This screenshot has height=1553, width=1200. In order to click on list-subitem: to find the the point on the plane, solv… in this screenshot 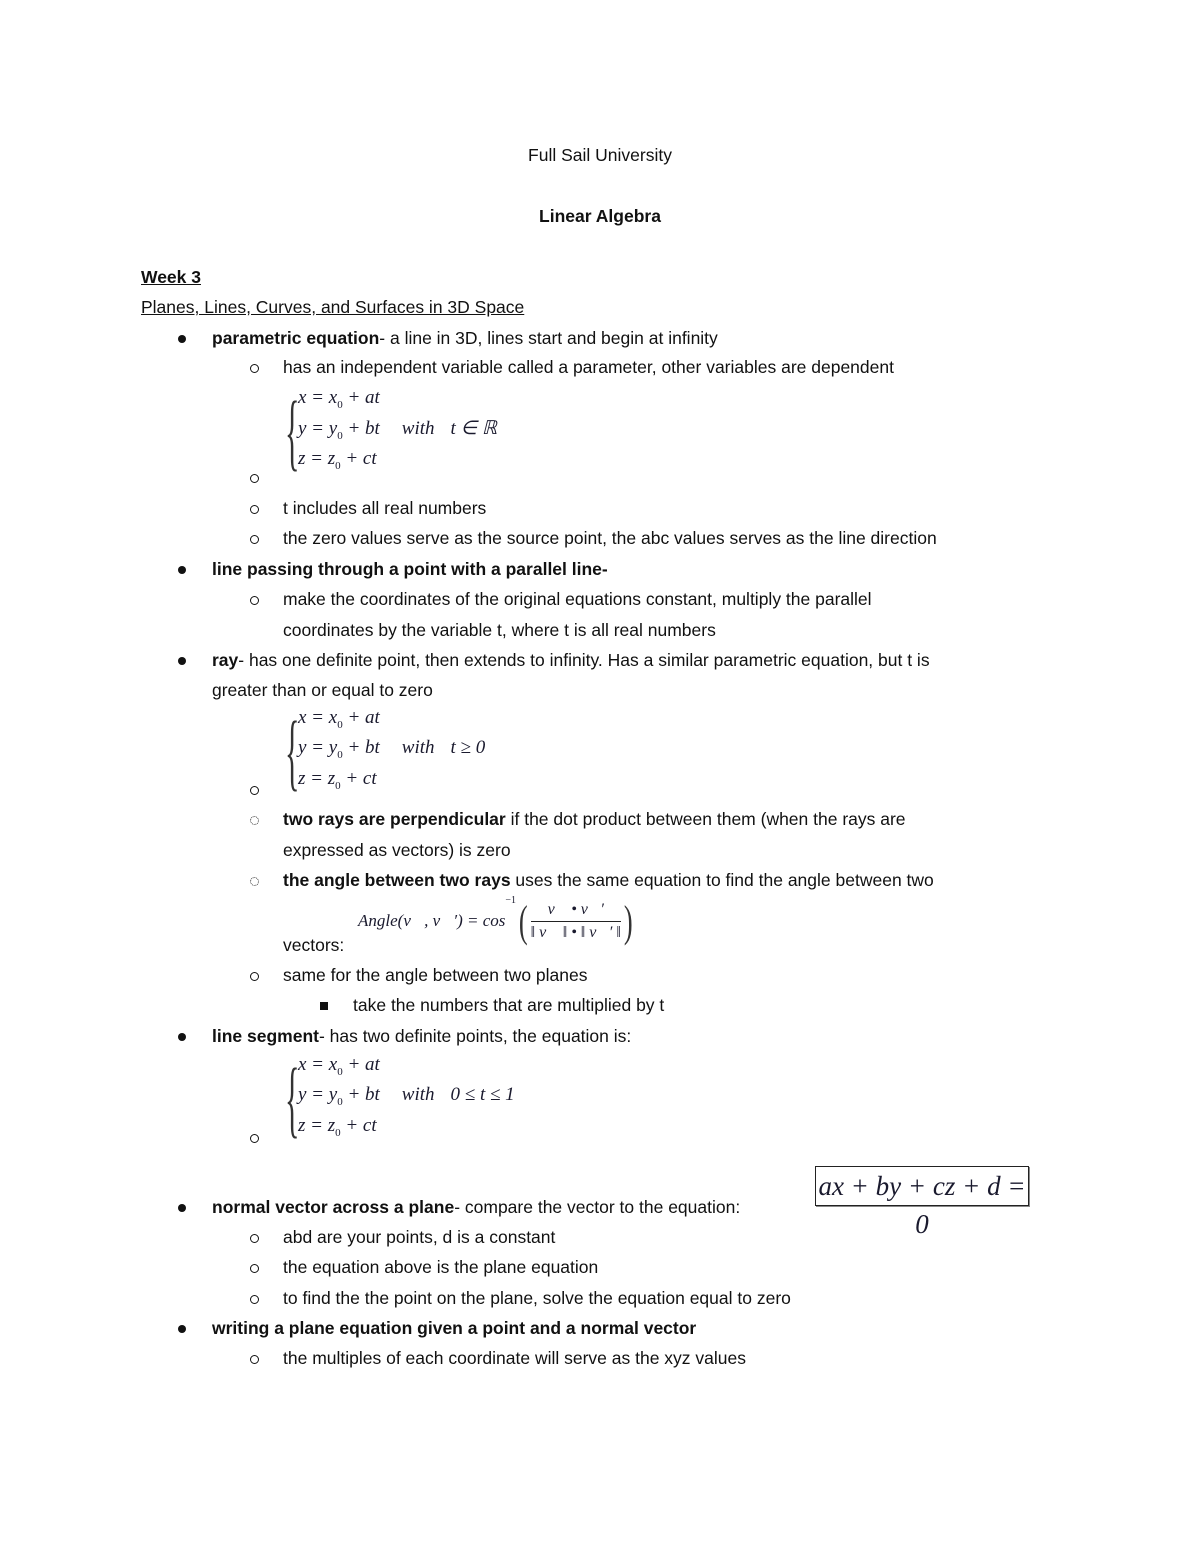, I will do `click(537, 1298)`.